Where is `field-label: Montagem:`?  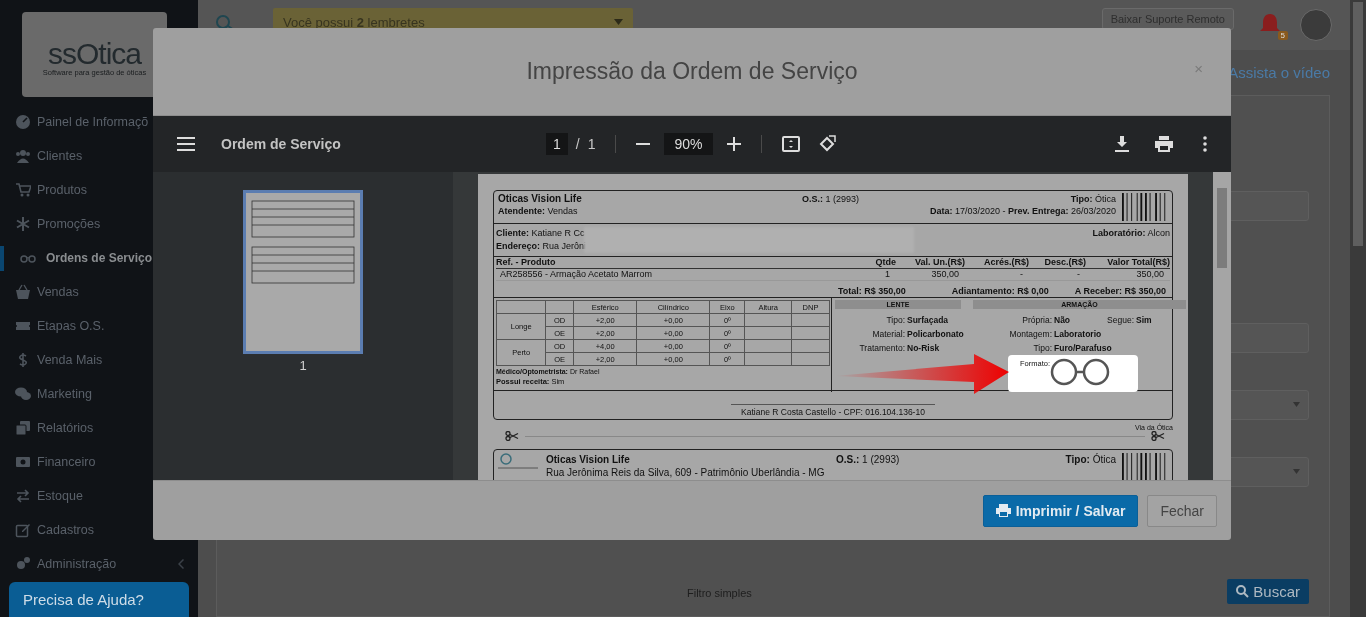 field-label: Montagem: is located at coordinates (1030, 334).